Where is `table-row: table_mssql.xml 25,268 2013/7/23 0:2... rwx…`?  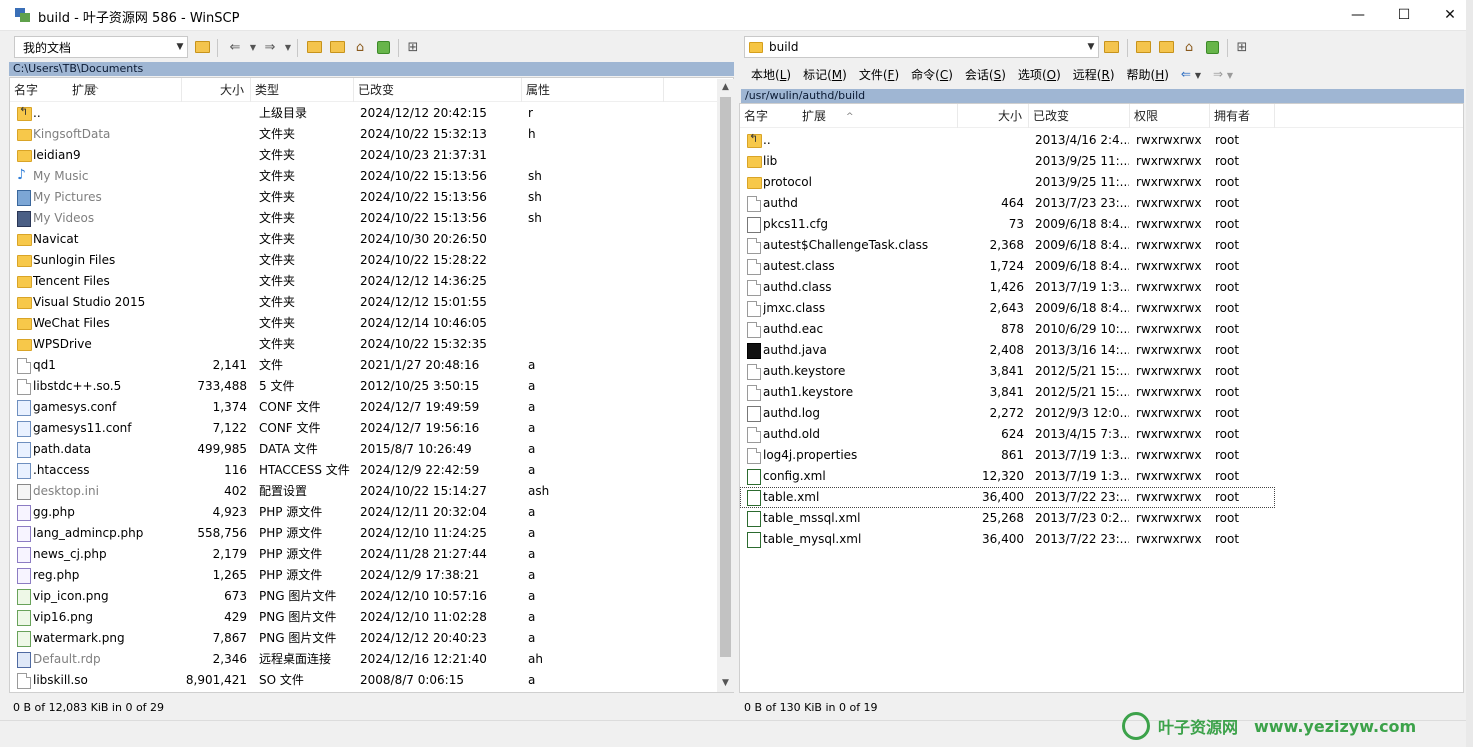
table-row: table_mssql.xml 25,268 2013/7/23 0:2... rwx… is located at coordinates (1007, 518).